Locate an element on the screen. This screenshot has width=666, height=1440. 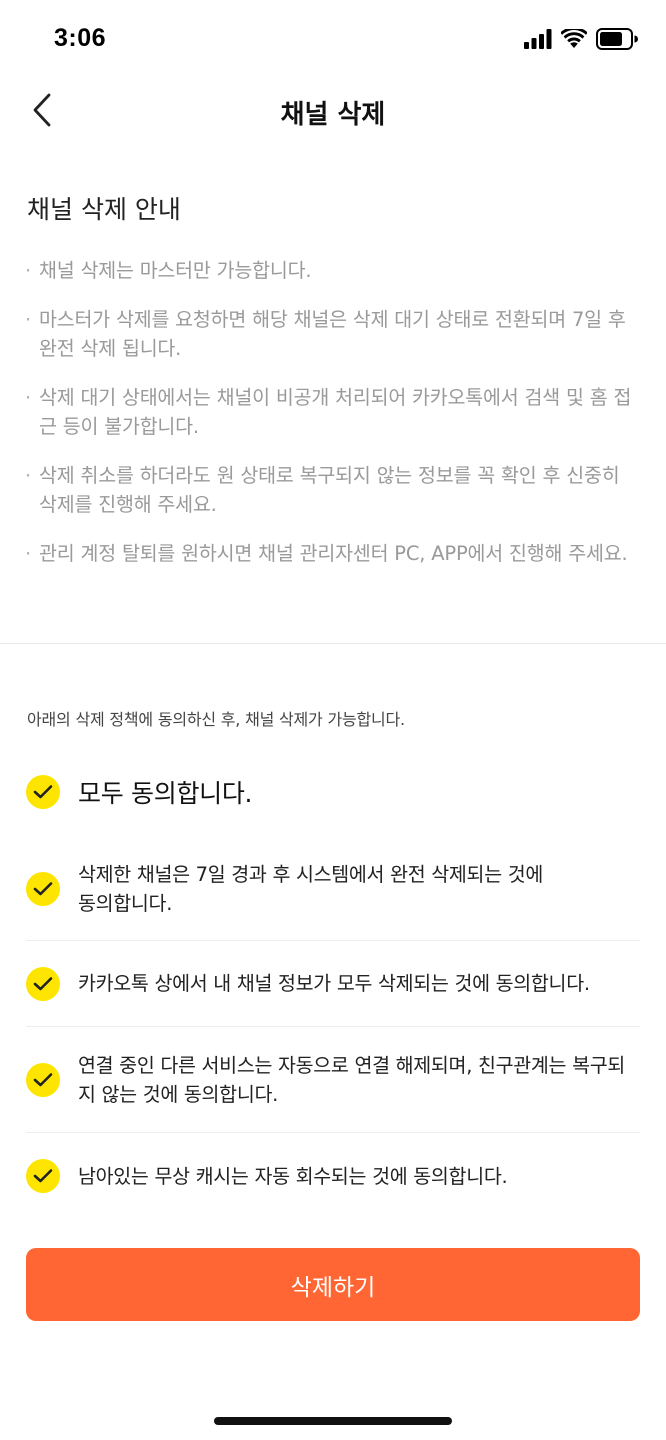
agreement-item-retention: 삭제한 채널은 7일 경과 후 시스템에서 완전 삭제되는 것에 동의합니다. is located at coordinates (333, 889).